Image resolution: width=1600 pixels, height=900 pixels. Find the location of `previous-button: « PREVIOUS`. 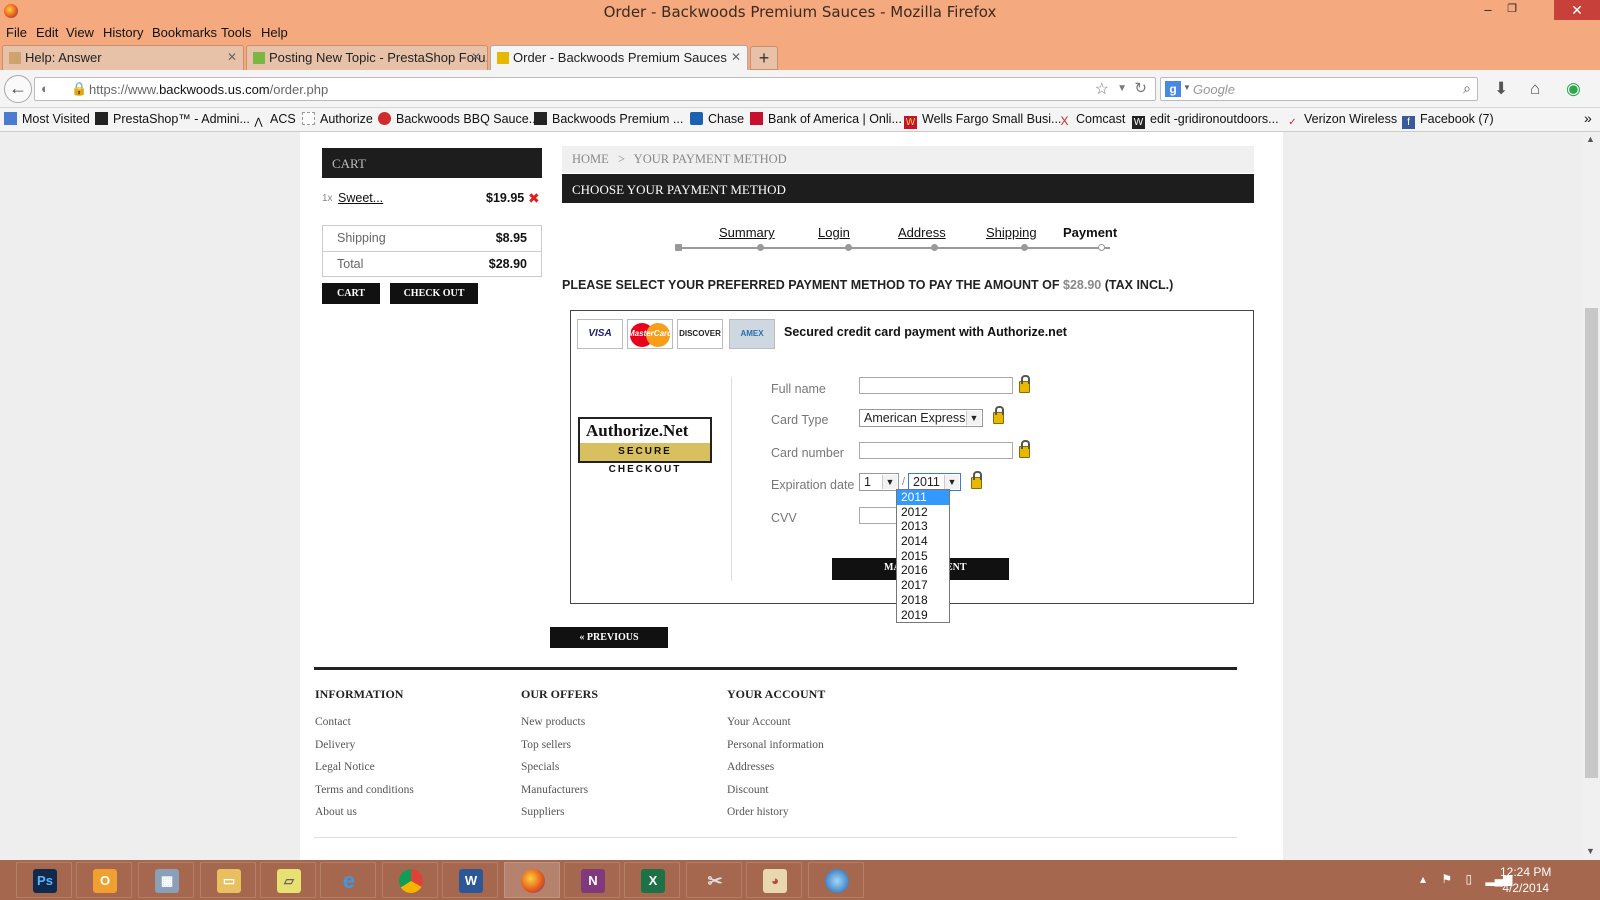

previous-button: « PREVIOUS is located at coordinates (609, 637).